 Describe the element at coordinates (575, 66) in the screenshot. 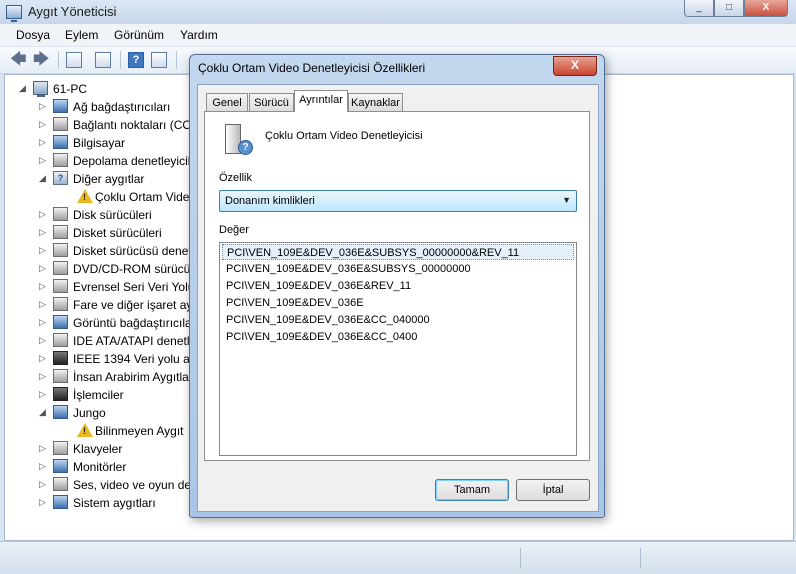

I see `dialog-close-button: X` at that location.